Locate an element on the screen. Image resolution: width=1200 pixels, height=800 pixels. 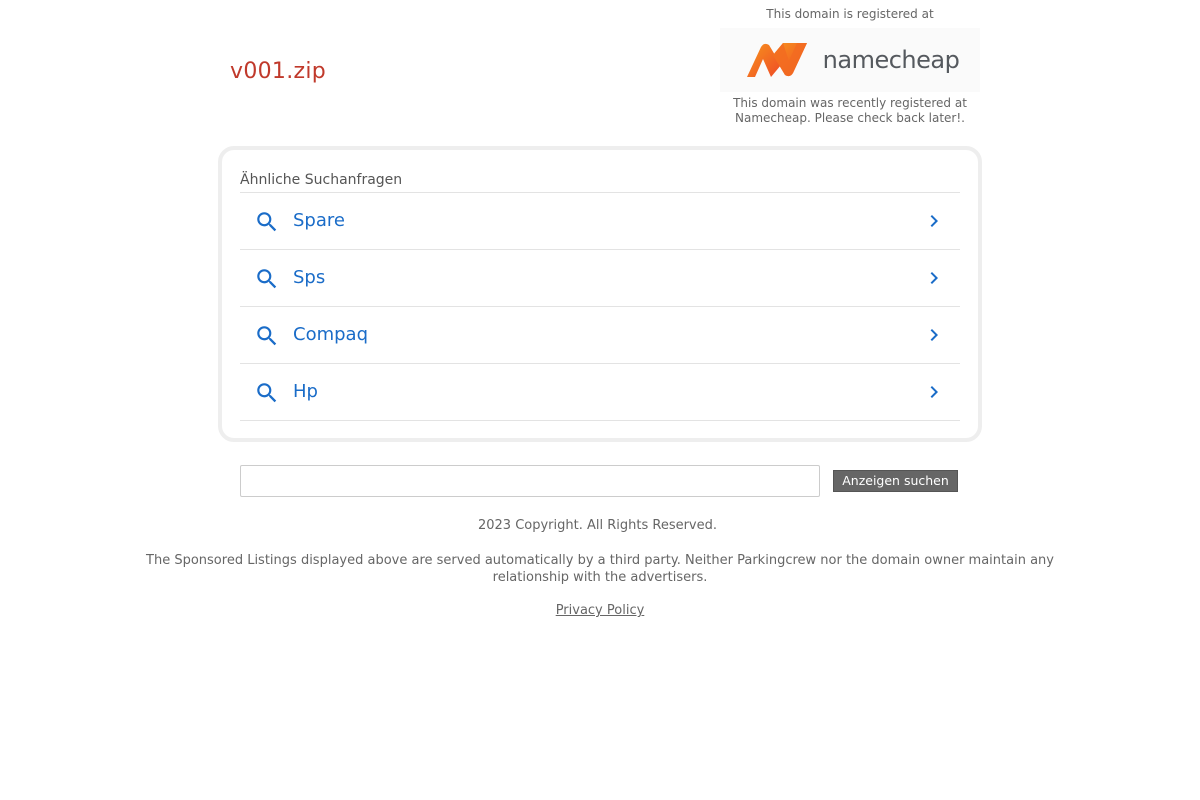
related-searches-heading: Ähnliche Suchanfragen is located at coordinates (321, 180).